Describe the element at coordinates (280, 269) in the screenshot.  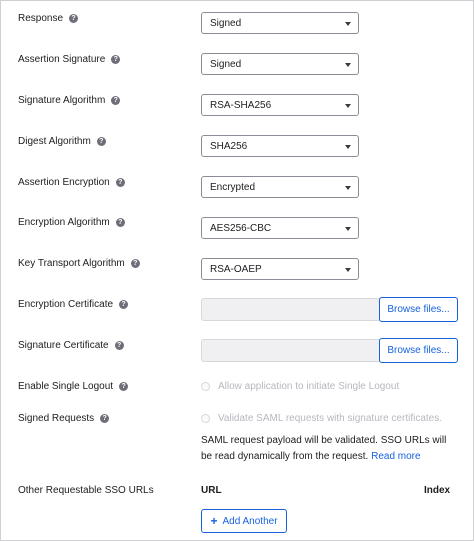
I see `select-key-transport-algorithm: RSA-OAEP` at that location.